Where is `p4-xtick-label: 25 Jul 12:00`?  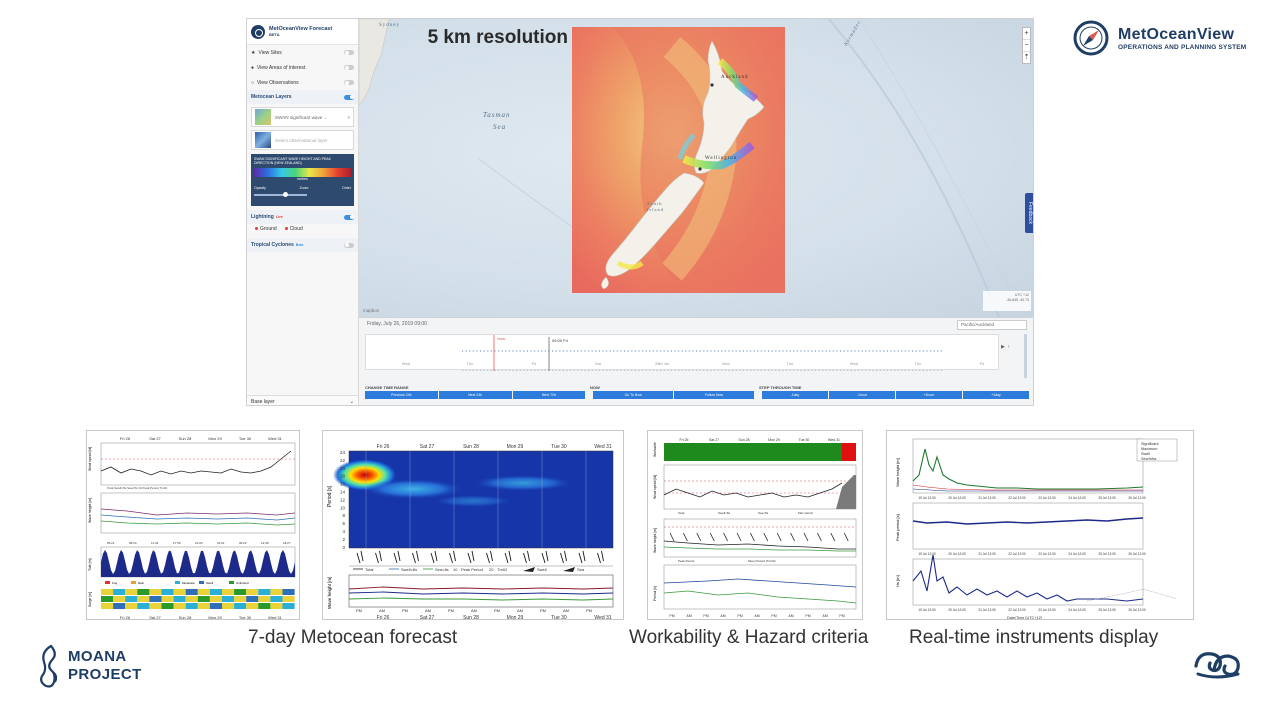
p4-xtick-label: 25 Jul 12:00 is located at coordinates (1107, 610).